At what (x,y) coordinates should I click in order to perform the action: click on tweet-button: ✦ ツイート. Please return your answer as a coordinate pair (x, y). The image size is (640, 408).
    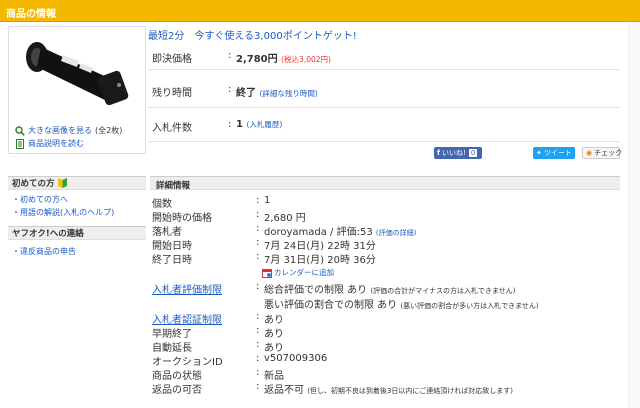
    Looking at the image, I should click on (554, 153).